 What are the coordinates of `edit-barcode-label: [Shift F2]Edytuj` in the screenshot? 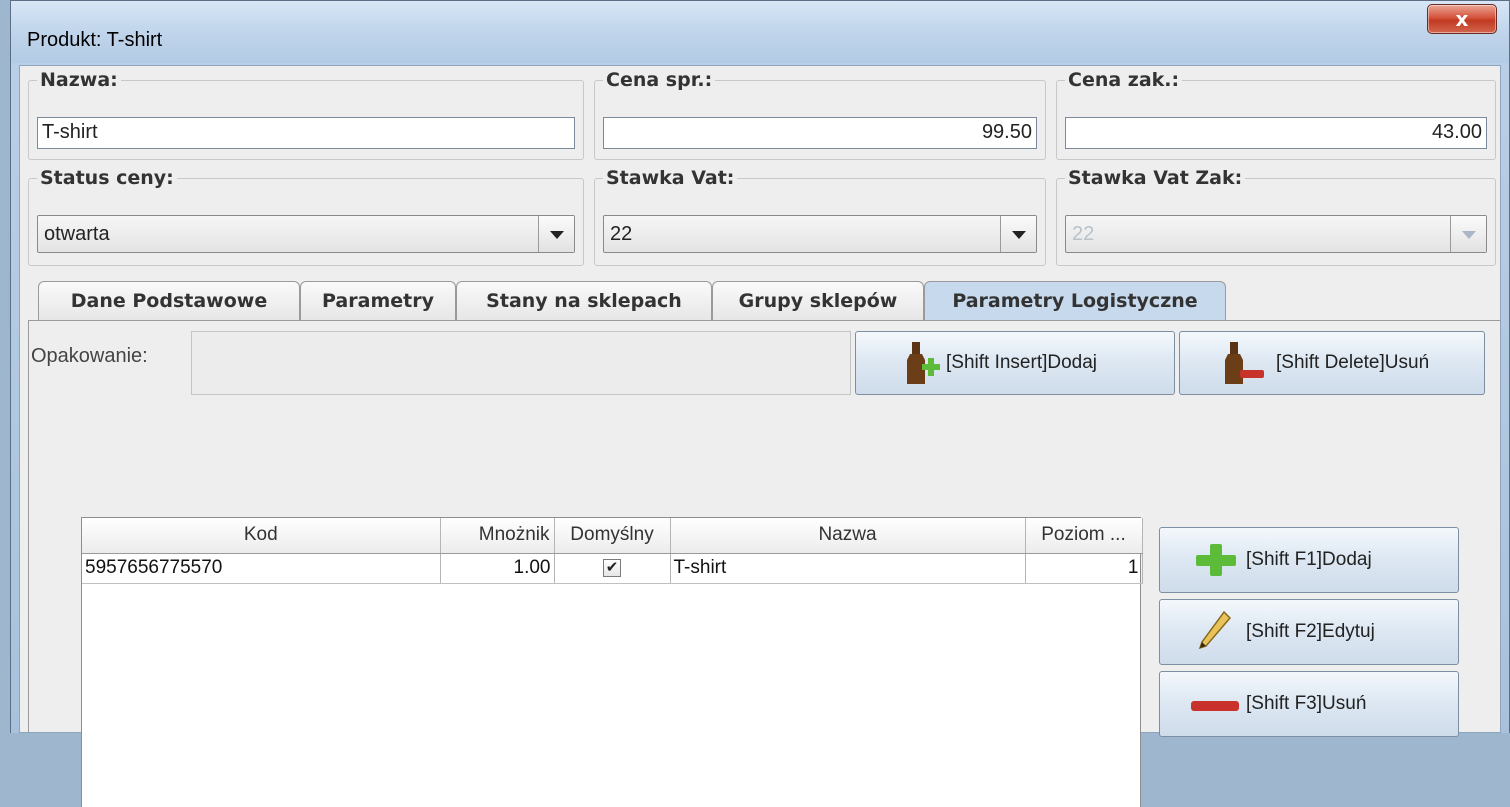 It's located at (1310, 631).